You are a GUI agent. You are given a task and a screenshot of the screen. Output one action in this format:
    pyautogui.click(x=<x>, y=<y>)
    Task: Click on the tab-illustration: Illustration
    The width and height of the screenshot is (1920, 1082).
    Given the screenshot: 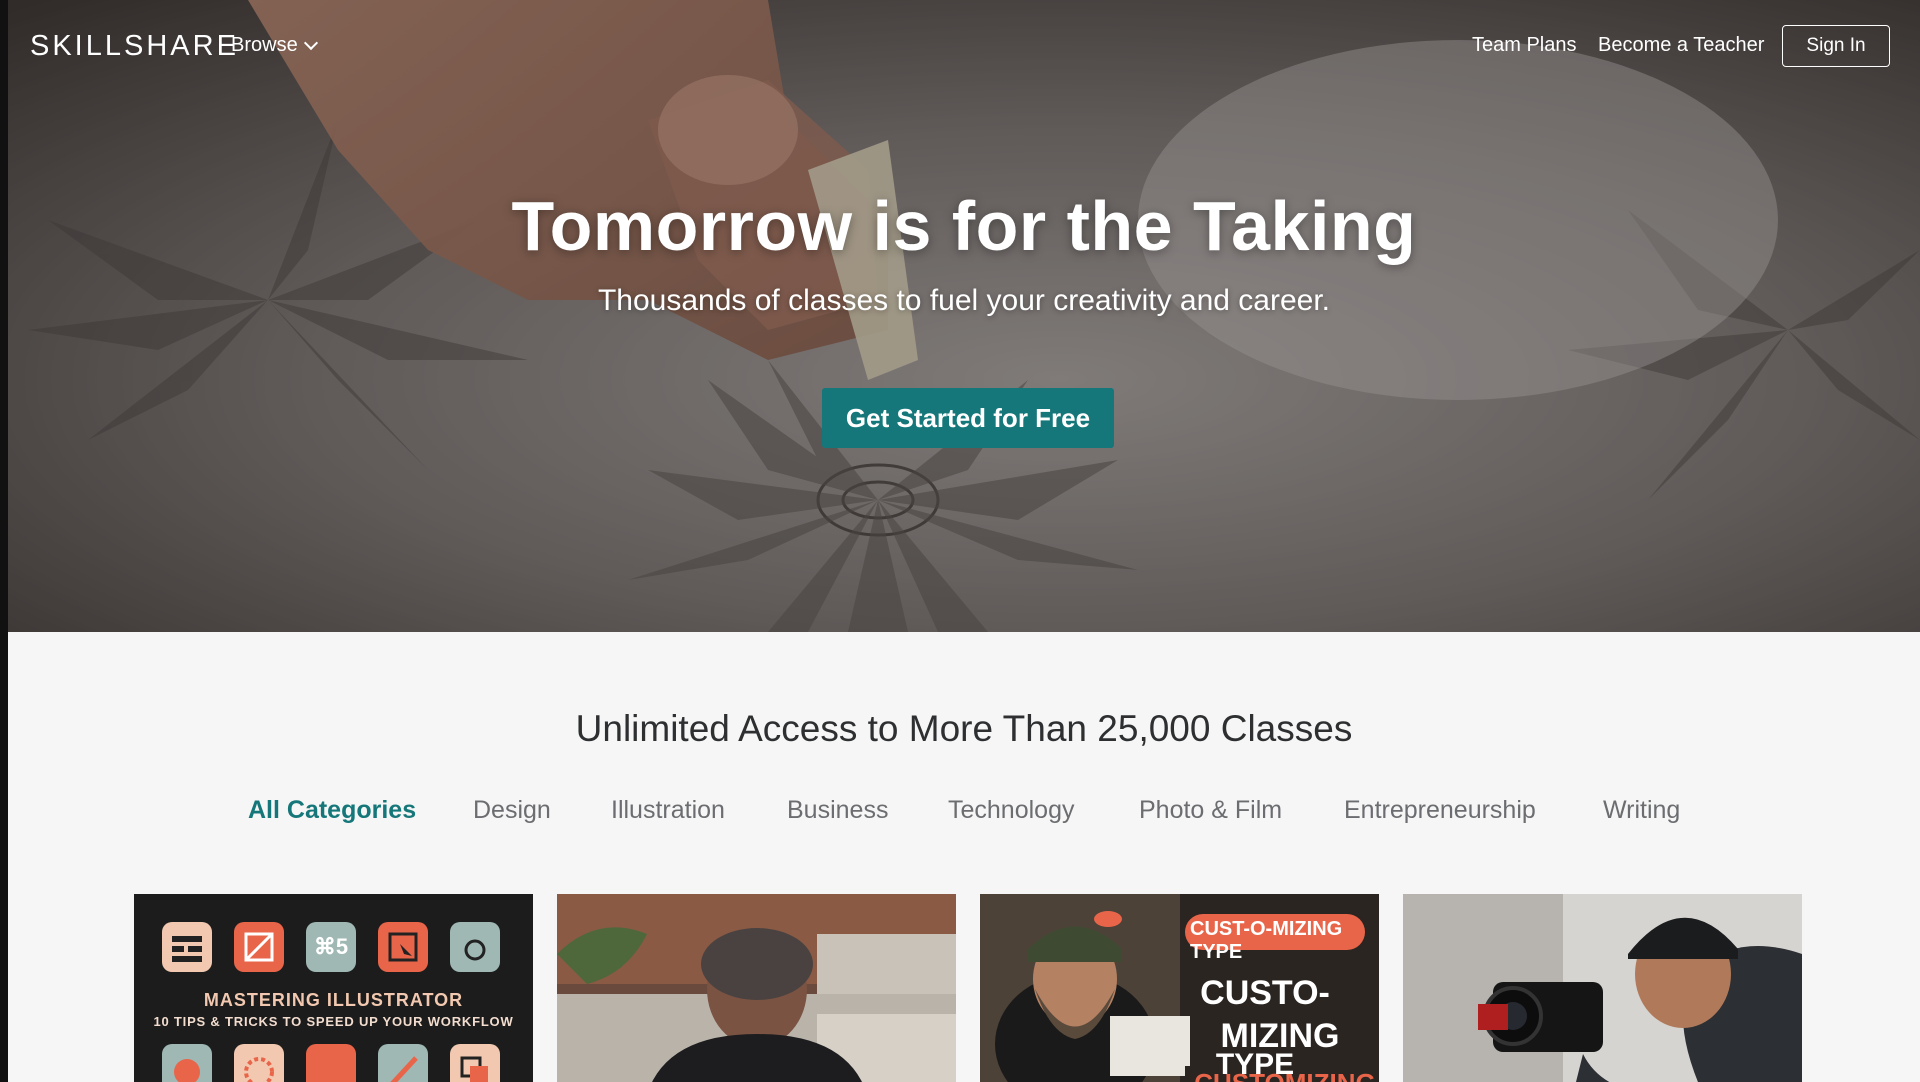 What is the action you would take?
    pyautogui.click(x=668, y=810)
    